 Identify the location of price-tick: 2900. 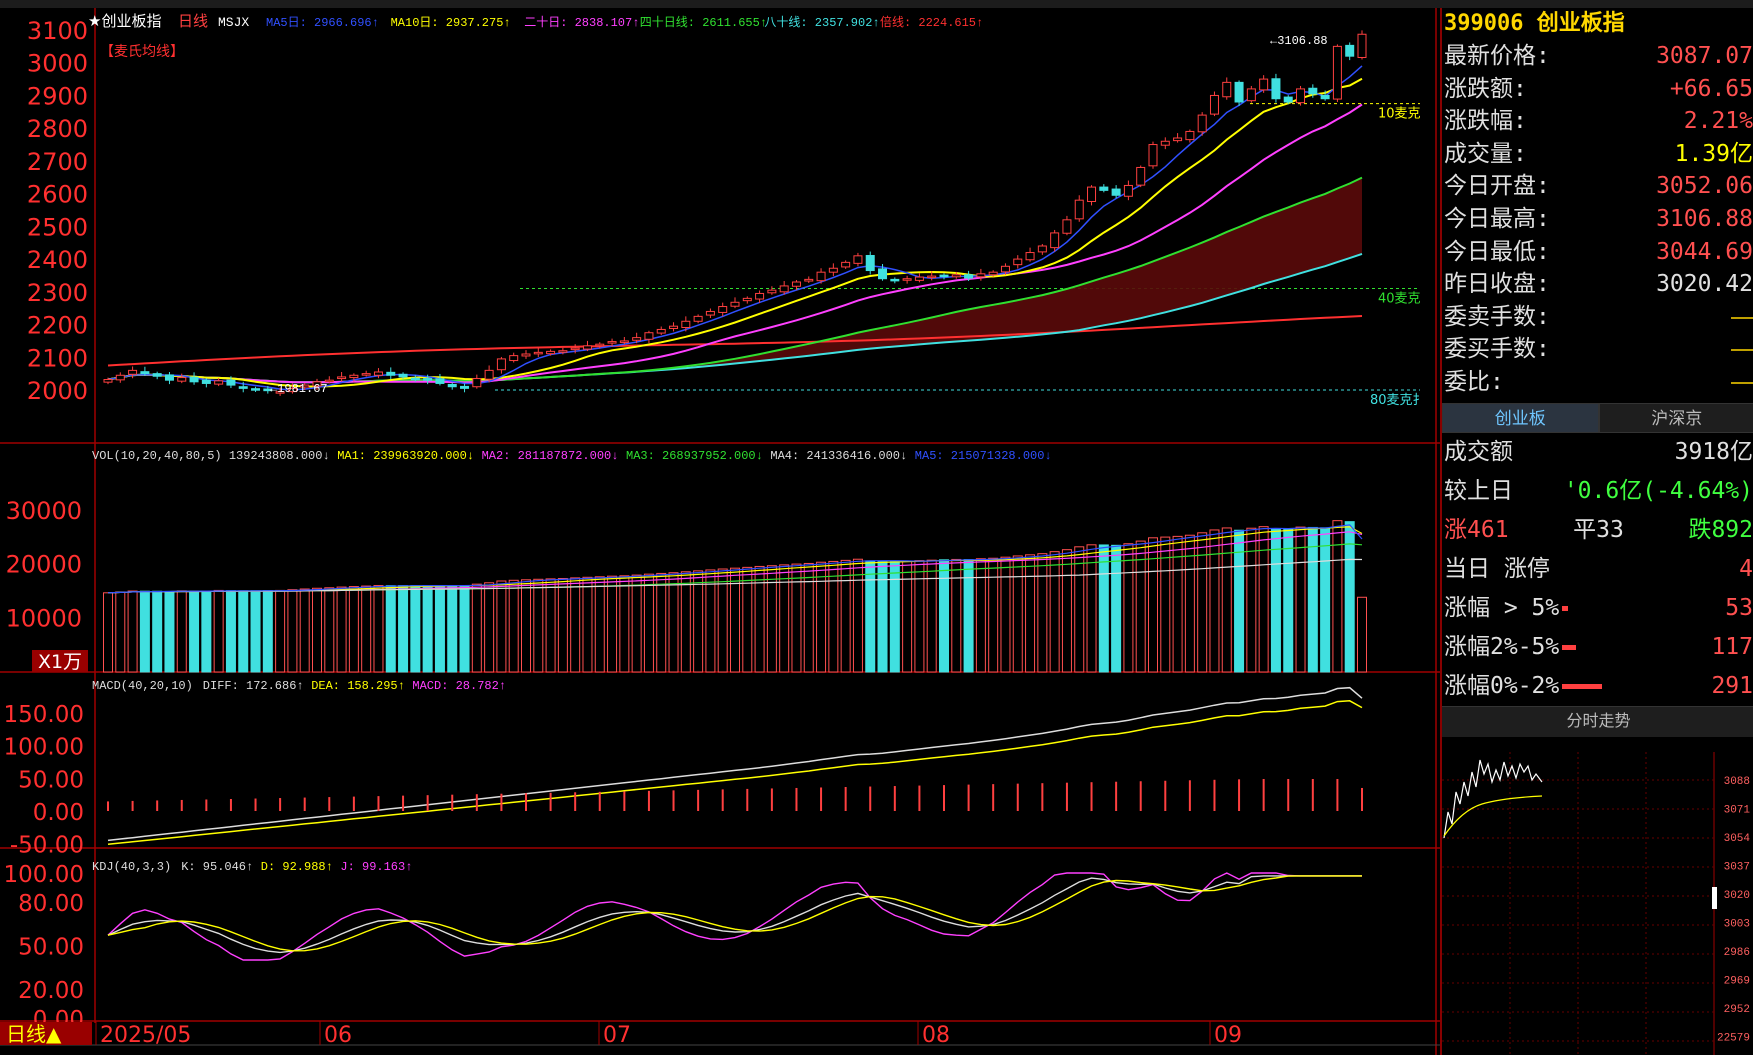
(57, 96).